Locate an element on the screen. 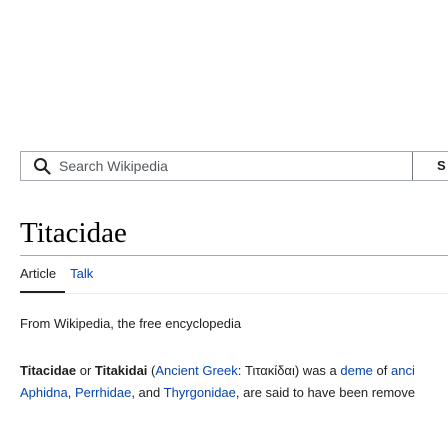 Image resolution: width=448 pixels, height=448 pixels. text-was-a: was a is located at coordinates (320, 370).